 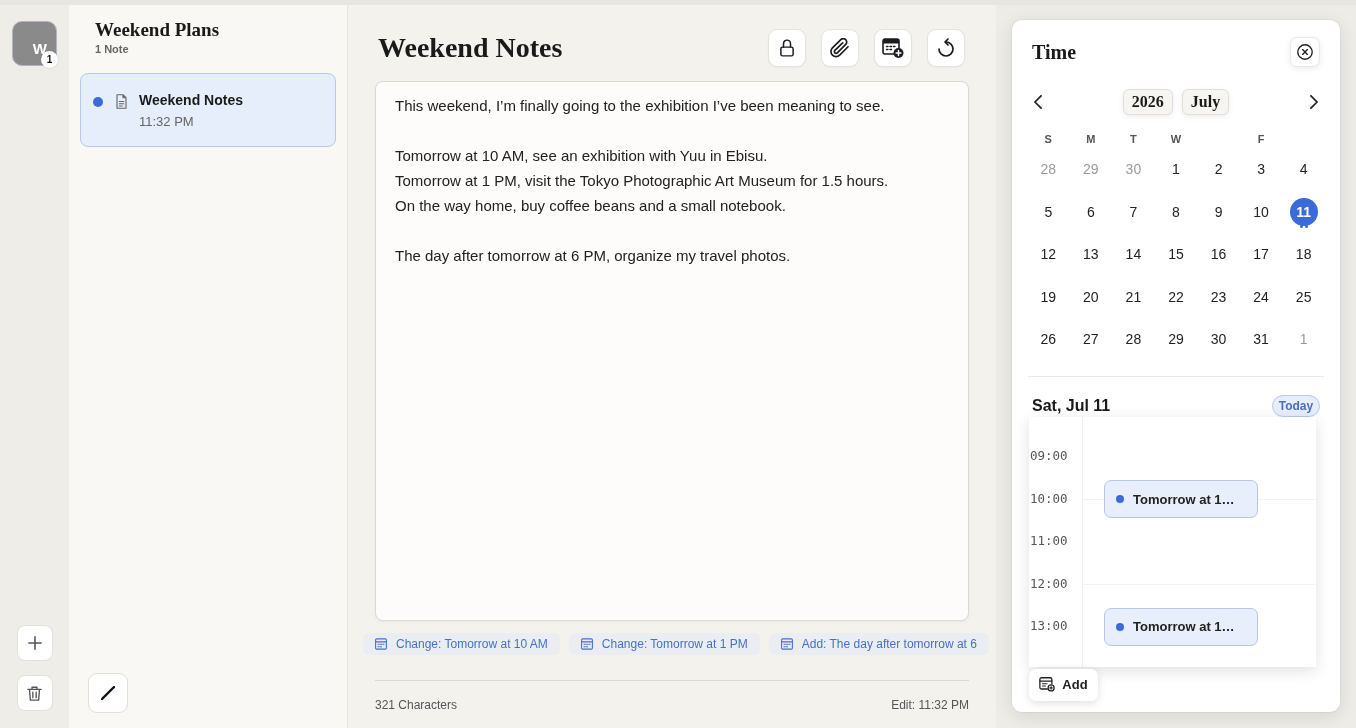 I want to click on hour-label: 11:00, so click(x=1049, y=541).